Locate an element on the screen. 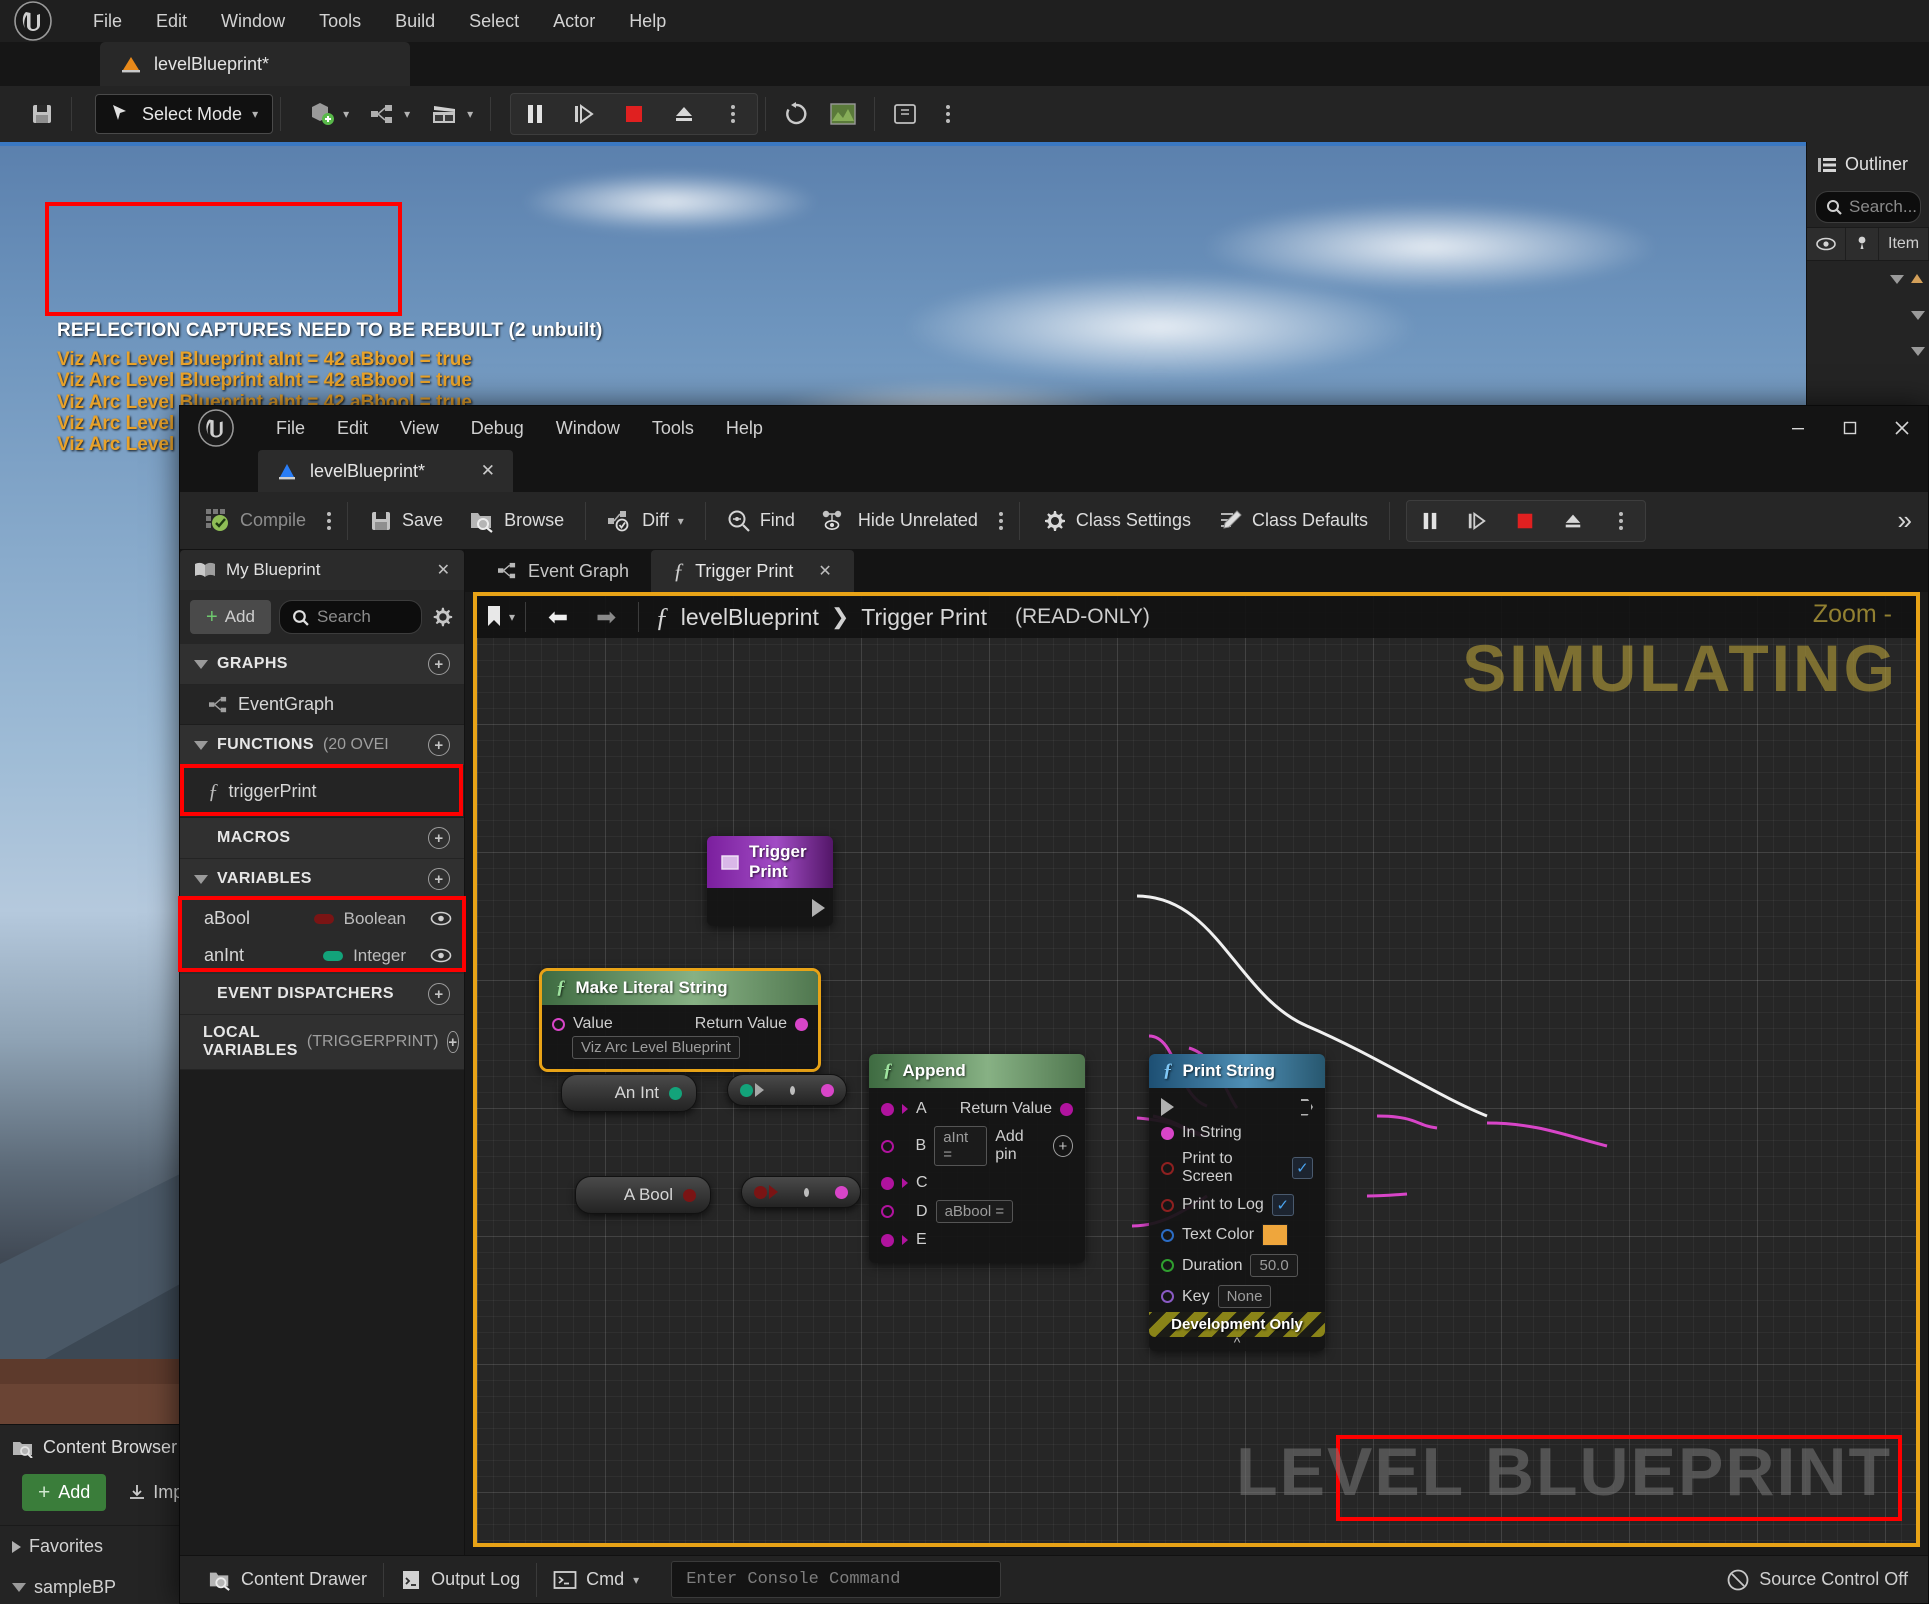  breadcrumb-leaf: Trigger Print is located at coordinates (924, 617).